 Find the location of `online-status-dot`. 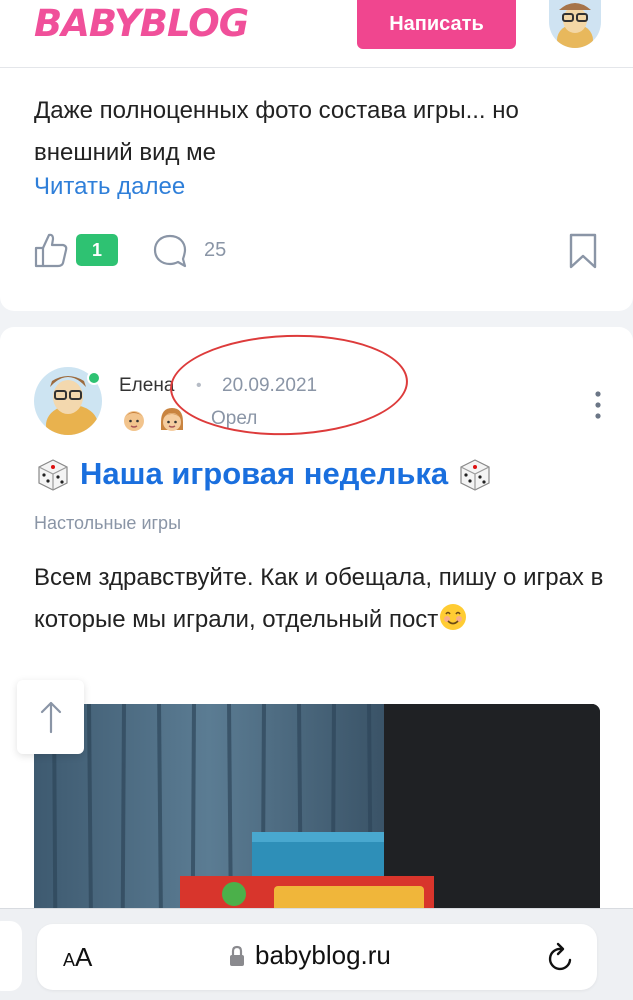

online-status-dot is located at coordinates (94, 378).